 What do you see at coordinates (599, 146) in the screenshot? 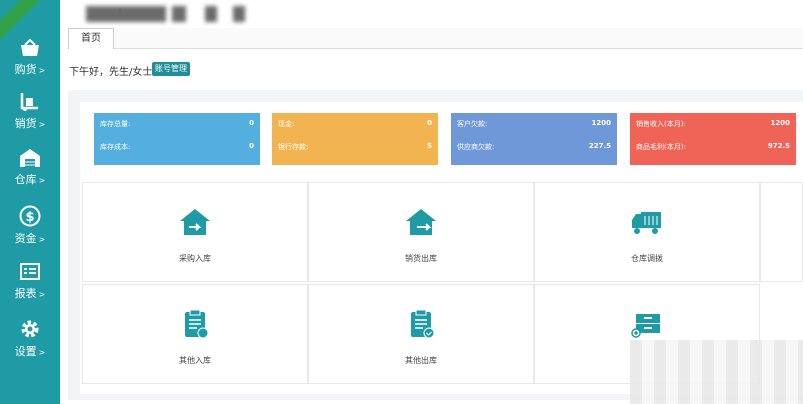
I see `stat-value: 227.5` at bounding box center [599, 146].